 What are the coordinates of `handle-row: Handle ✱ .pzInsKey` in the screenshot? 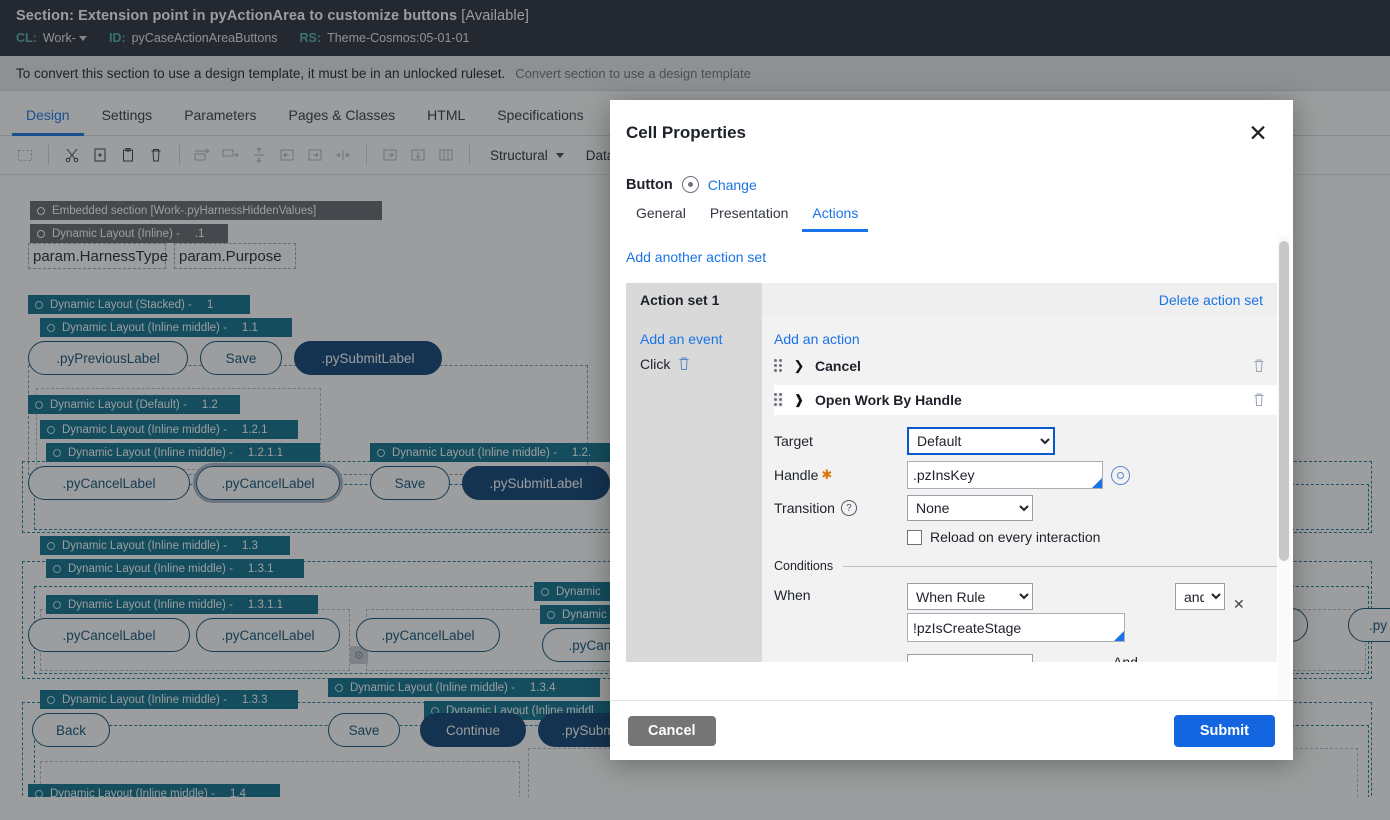 It's located at (1025, 475).